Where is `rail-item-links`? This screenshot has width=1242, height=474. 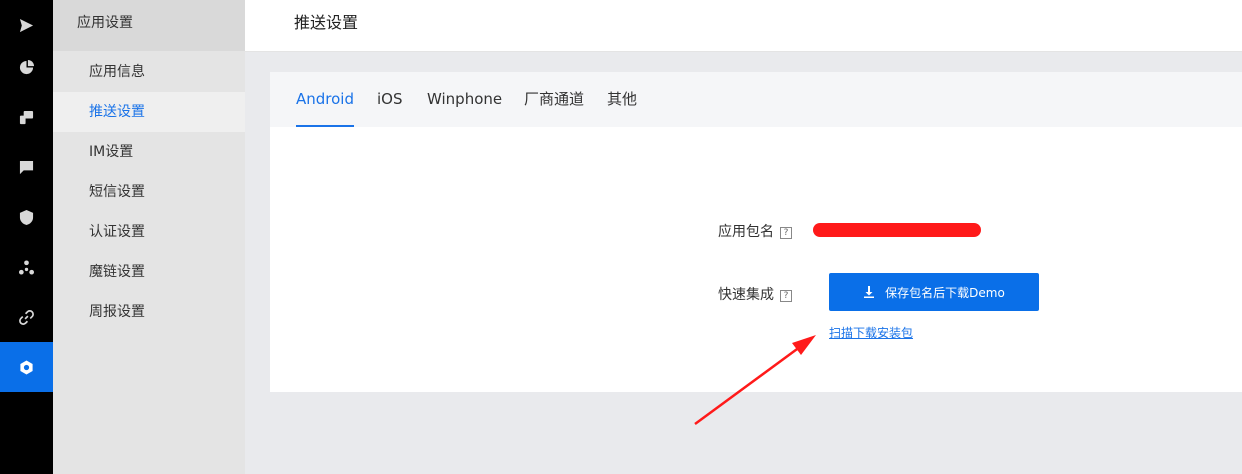
rail-item-links is located at coordinates (26, 317).